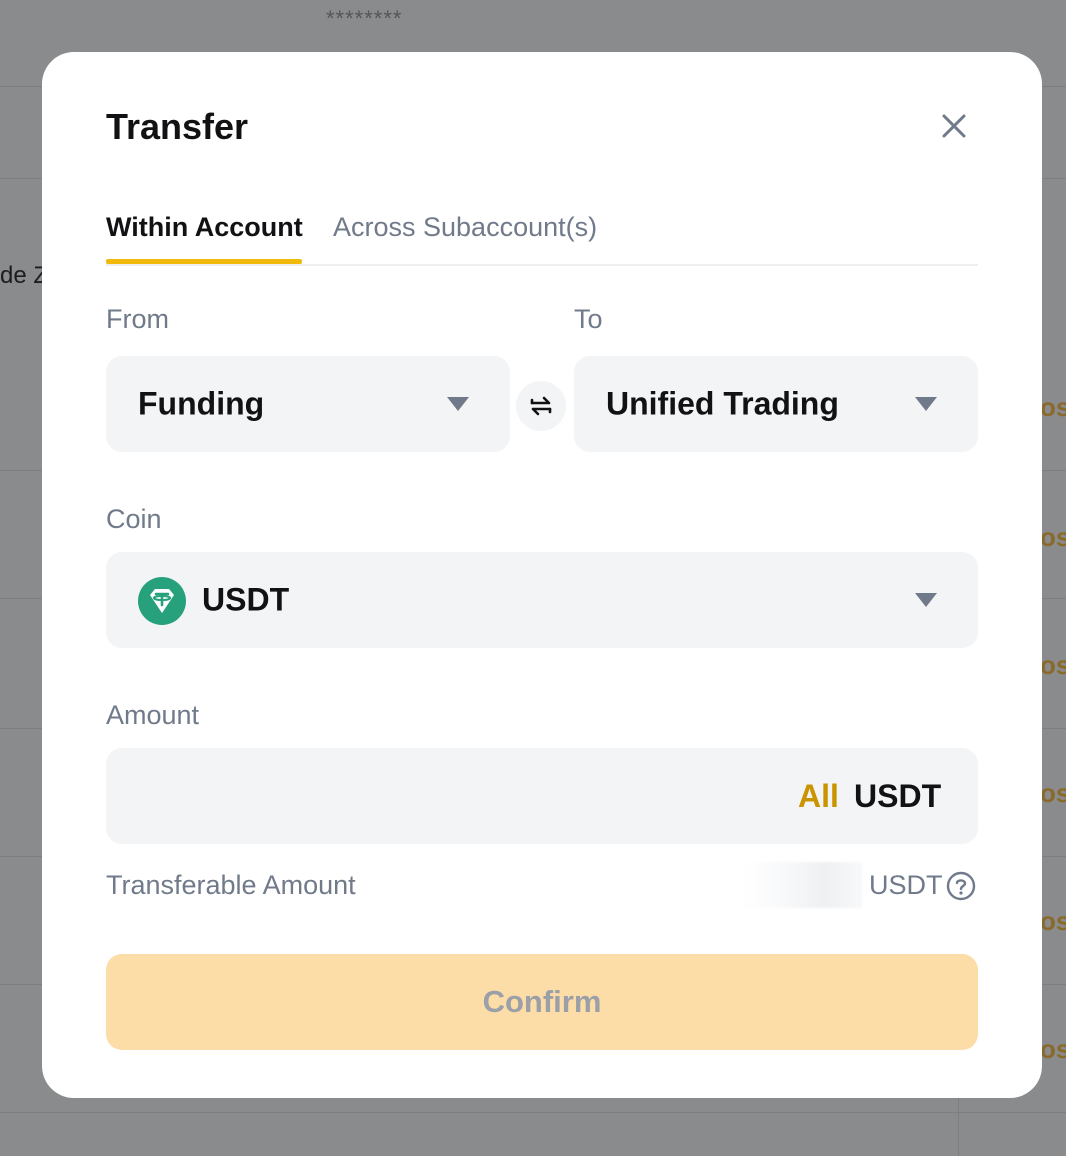 This screenshot has width=1066, height=1156. What do you see at coordinates (722, 403) in the screenshot?
I see `to-account-value: Unified Trading` at bounding box center [722, 403].